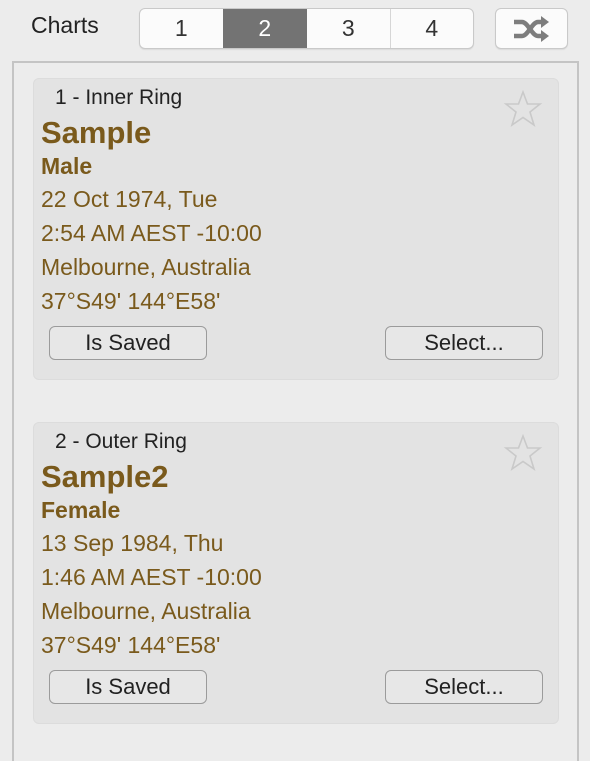 This screenshot has height=761, width=590. What do you see at coordinates (348, 28) in the screenshot?
I see `tab-chart-3: 3` at bounding box center [348, 28].